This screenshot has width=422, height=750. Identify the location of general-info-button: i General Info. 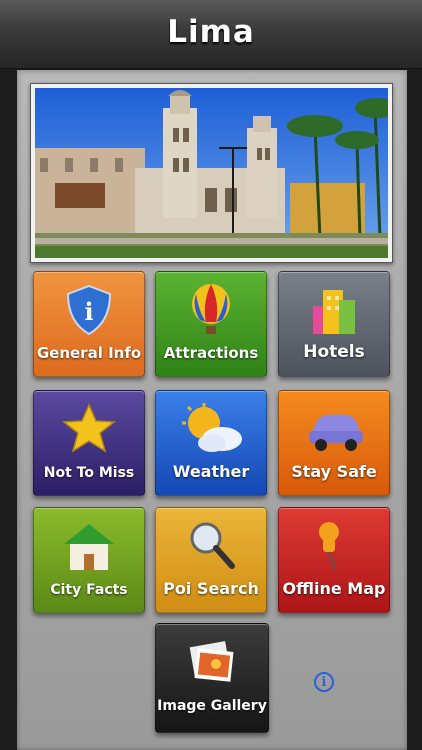
(89, 324).